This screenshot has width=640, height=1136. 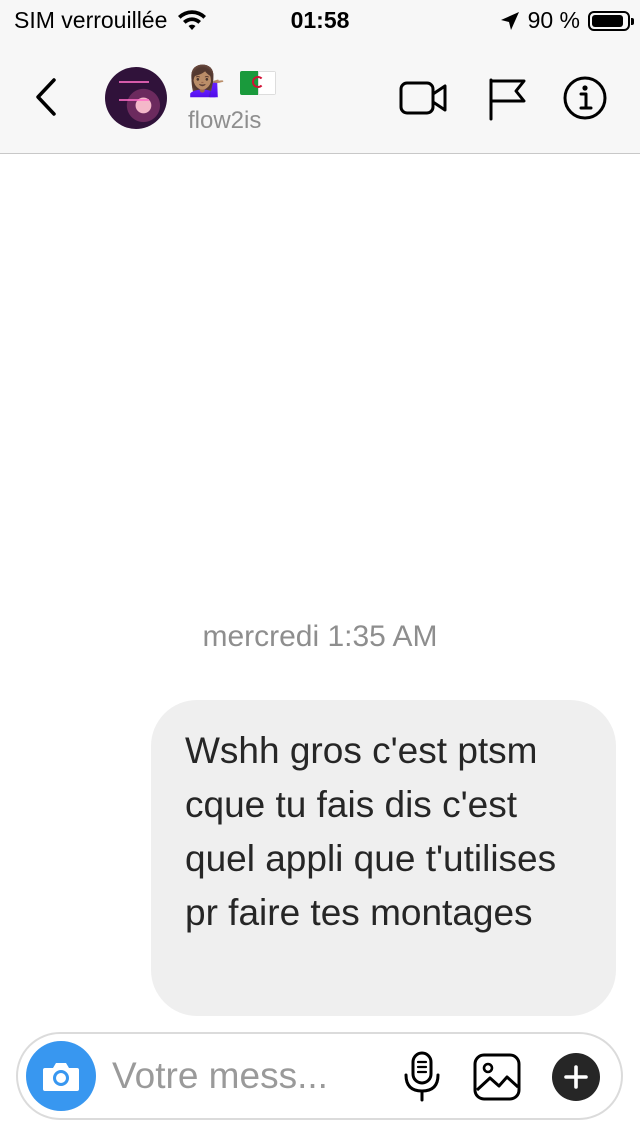 What do you see at coordinates (232, 82) in the screenshot?
I see `user-display-name: 💁🏽‍♀️` at bounding box center [232, 82].